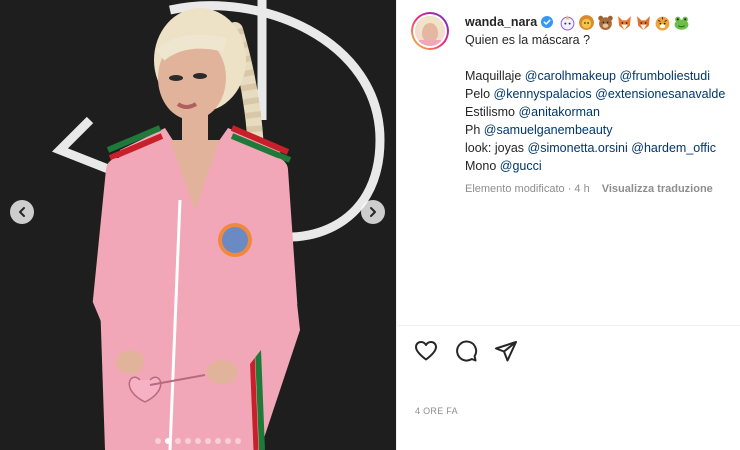  I want to click on mention-link: @simonetta.orsini, so click(578, 148).